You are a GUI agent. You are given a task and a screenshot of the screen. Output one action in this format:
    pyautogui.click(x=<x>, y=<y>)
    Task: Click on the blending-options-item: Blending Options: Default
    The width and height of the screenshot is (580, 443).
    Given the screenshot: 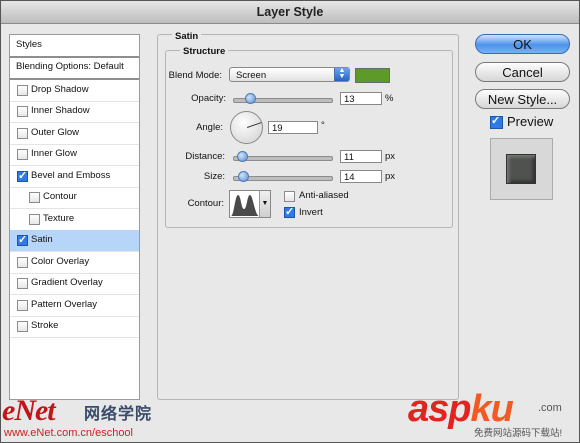 What is the action you would take?
    pyautogui.click(x=74, y=68)
    